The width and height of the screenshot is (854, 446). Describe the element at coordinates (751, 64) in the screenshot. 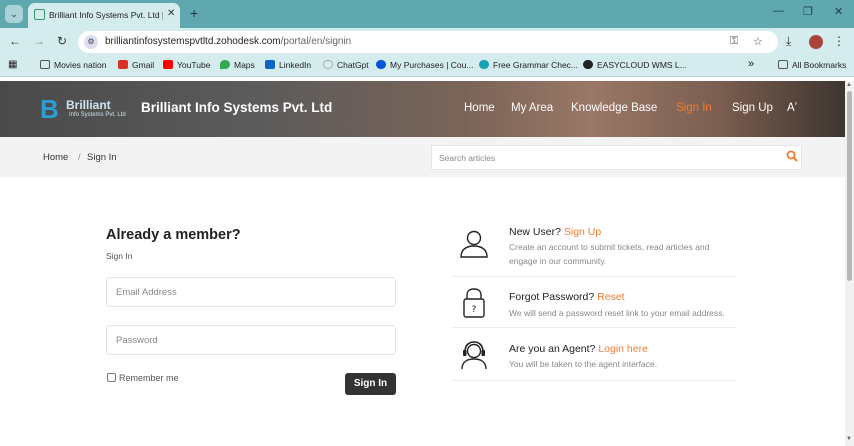

I see `more-bookmarks-icon: »` at that location.